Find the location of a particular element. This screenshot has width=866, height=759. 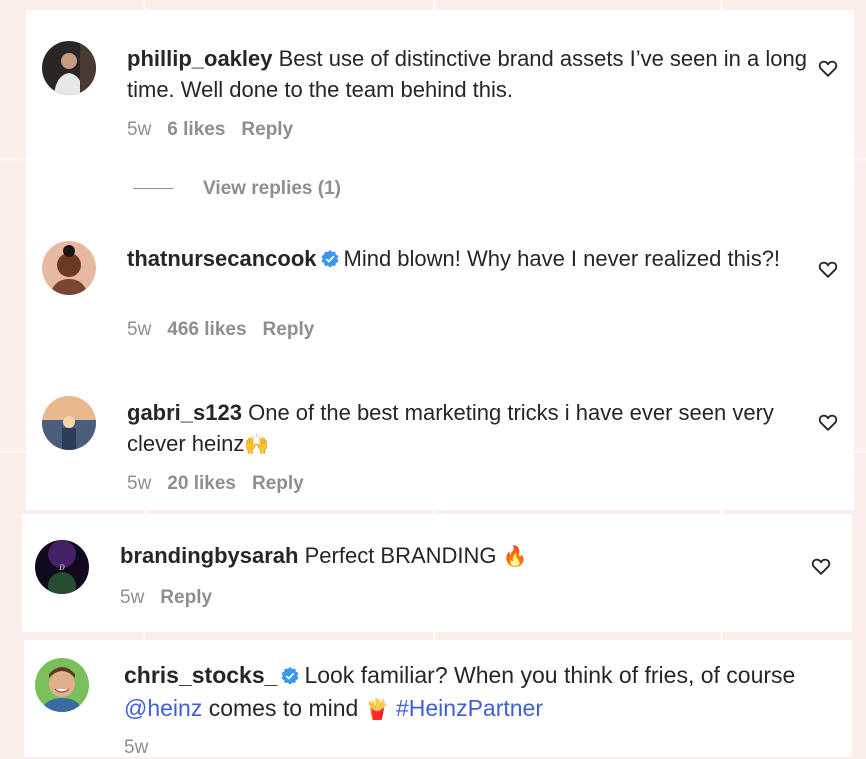

view-replies-button: View replies (1) is located at coordinates (237, 189).